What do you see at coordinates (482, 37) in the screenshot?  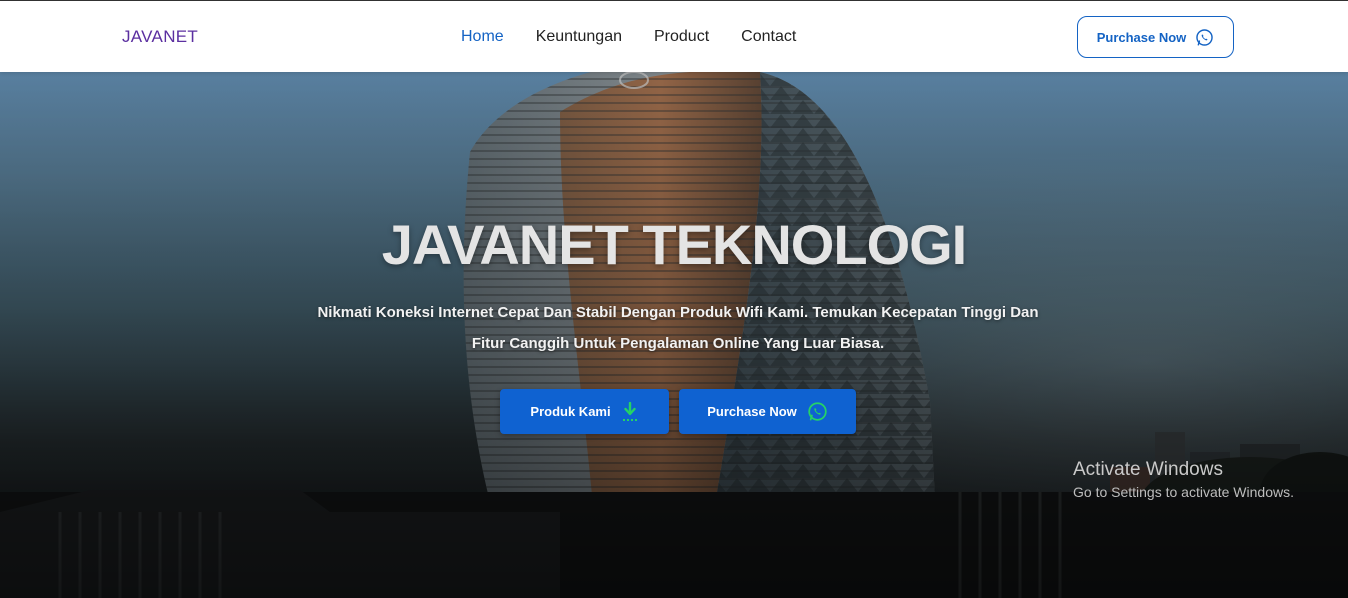 I see `nav-link-home: Home` at bounding box center [482, 37].